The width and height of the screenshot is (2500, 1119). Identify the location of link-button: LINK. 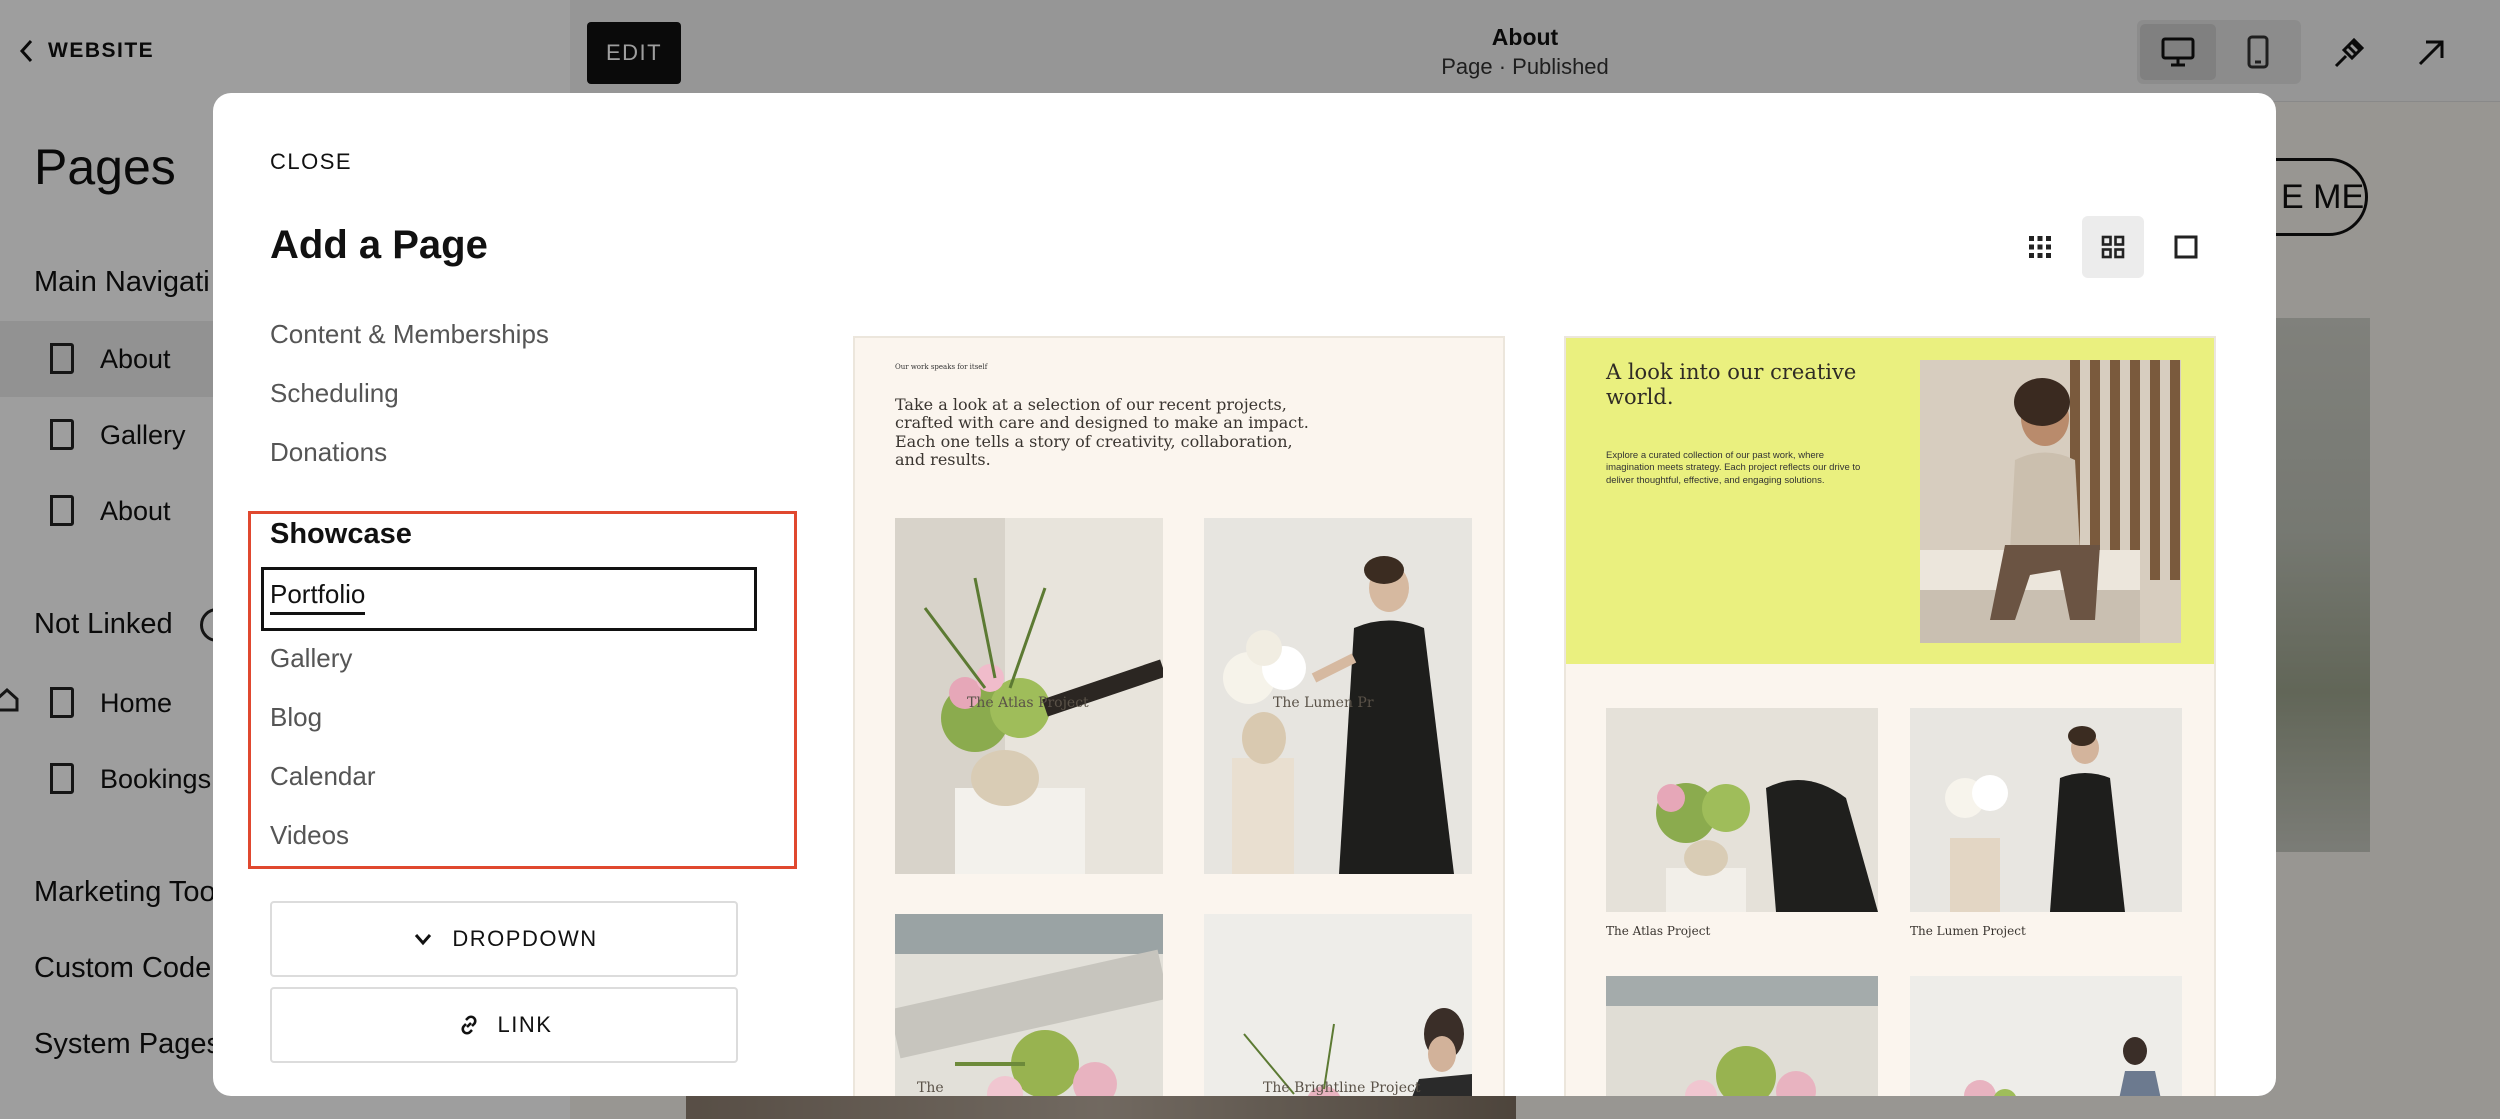
(504, 1025).